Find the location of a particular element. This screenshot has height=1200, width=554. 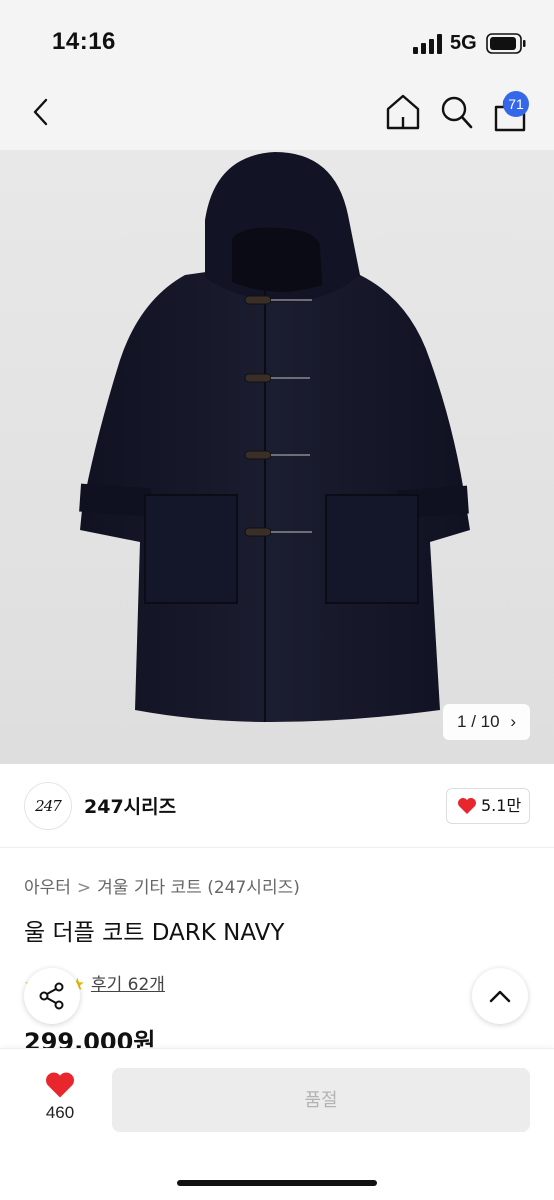

image-counter: 1 / 10 › is located at coordinates (486, 722).